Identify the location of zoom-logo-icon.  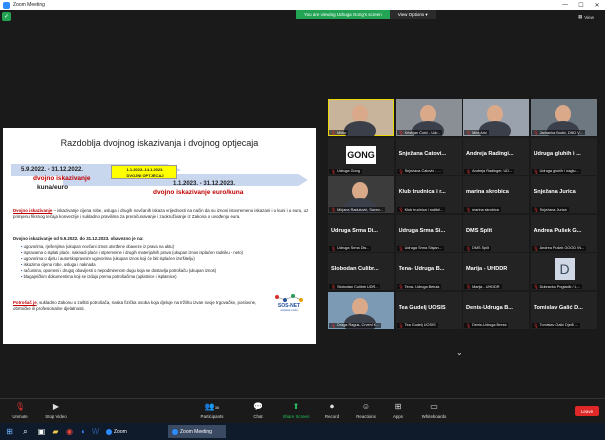
(6, 5).